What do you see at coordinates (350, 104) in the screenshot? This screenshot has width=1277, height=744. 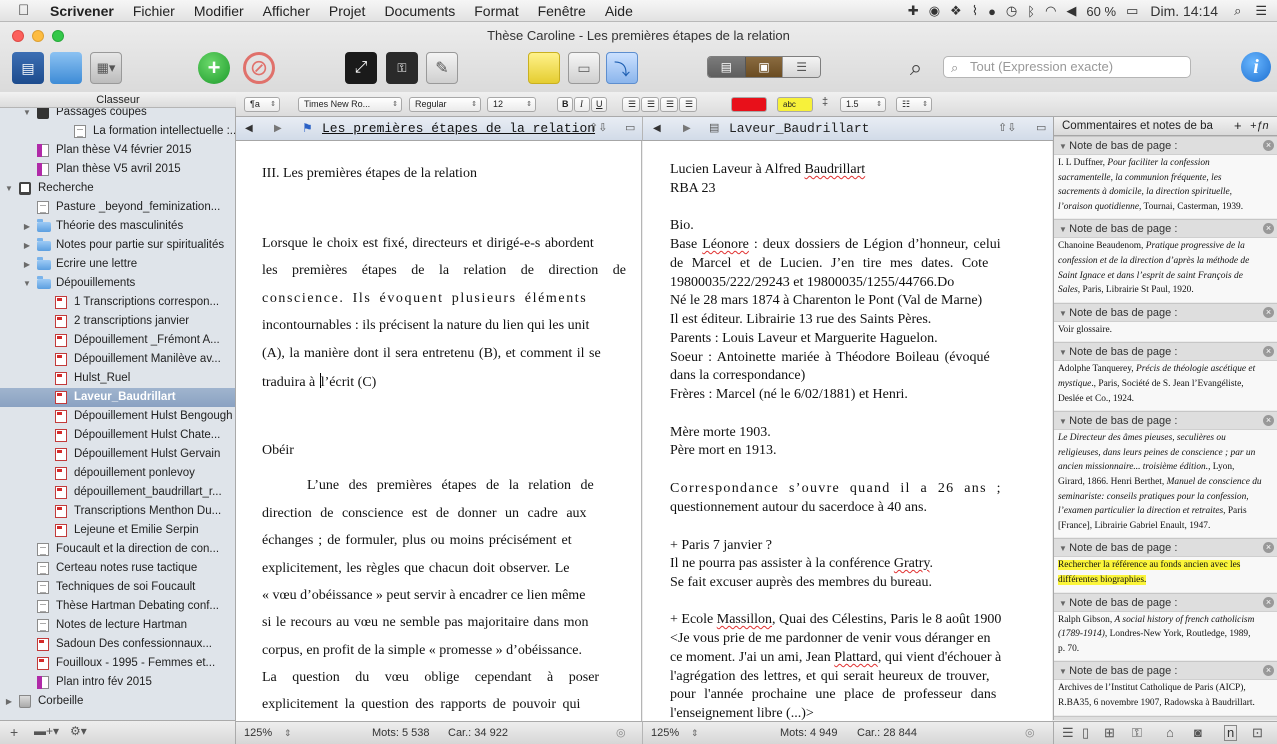 I see `font-family-select: Times New Ro... ⇕` at bounding box center [350, 104].